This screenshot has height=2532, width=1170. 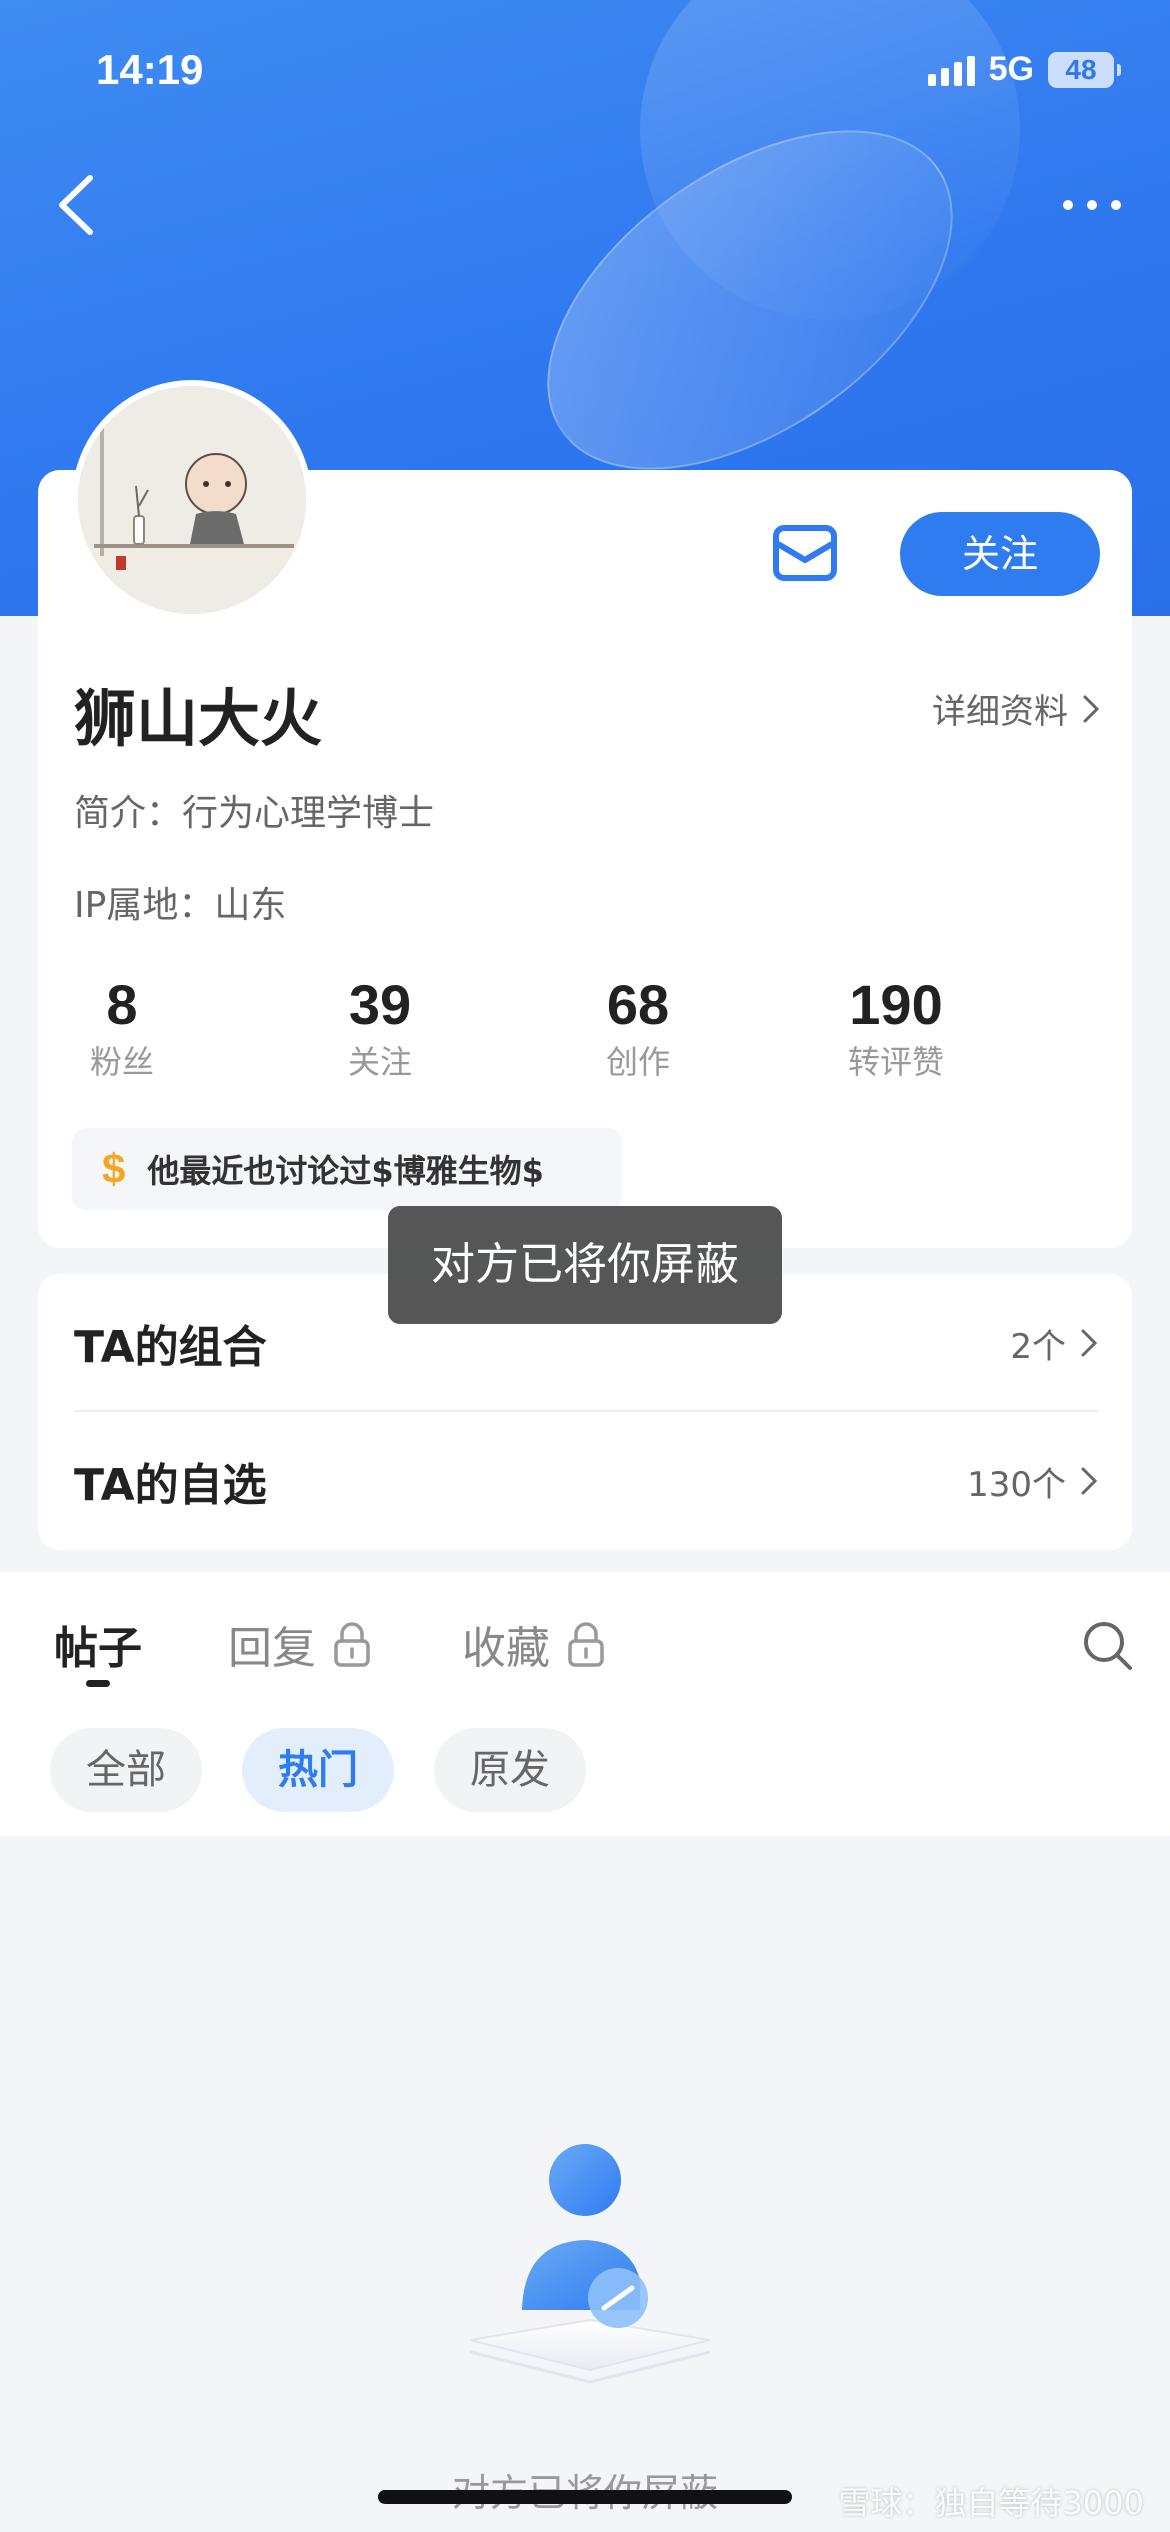 What do you see at coordinates (1000, 554) in the screenshot?
I see `follow-button: 关注` at bounding box center [1000, 554].